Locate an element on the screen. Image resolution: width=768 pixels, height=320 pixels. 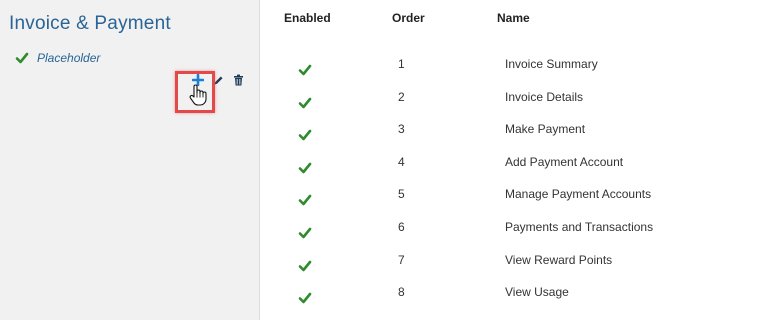
table-row: 6 Payments and Transactions is located at coordinates (515, 226).